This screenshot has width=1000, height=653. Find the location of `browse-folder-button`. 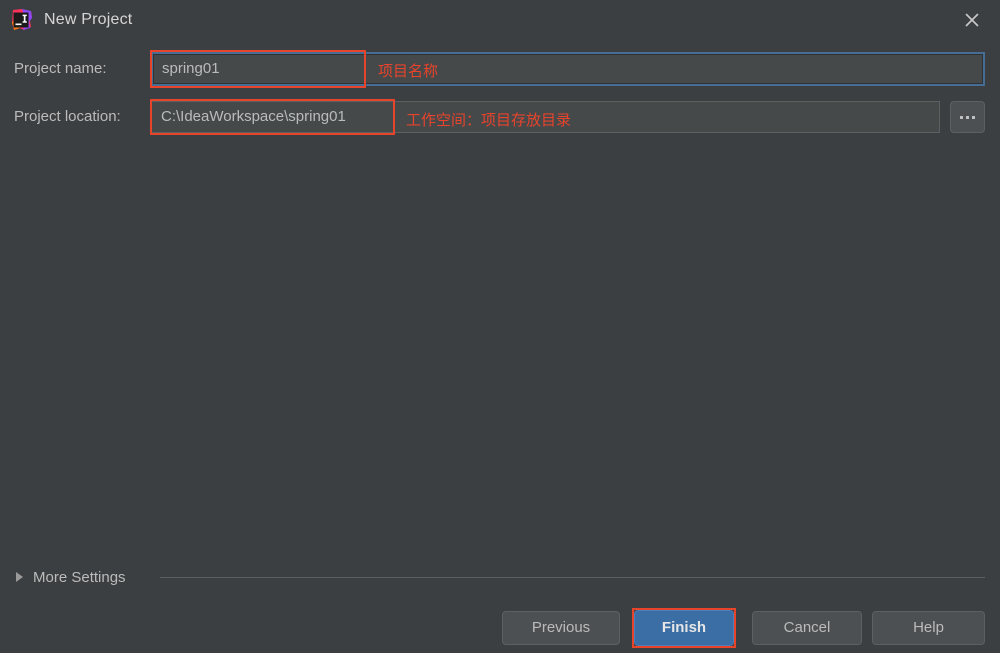

browse-folder-button is located at coordinates (967, 117).